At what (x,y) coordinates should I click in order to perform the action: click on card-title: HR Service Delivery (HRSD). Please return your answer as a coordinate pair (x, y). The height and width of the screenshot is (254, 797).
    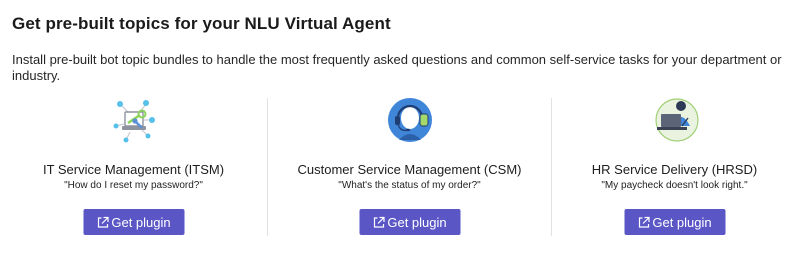
    Looking at the image, I should click on (674, 169).